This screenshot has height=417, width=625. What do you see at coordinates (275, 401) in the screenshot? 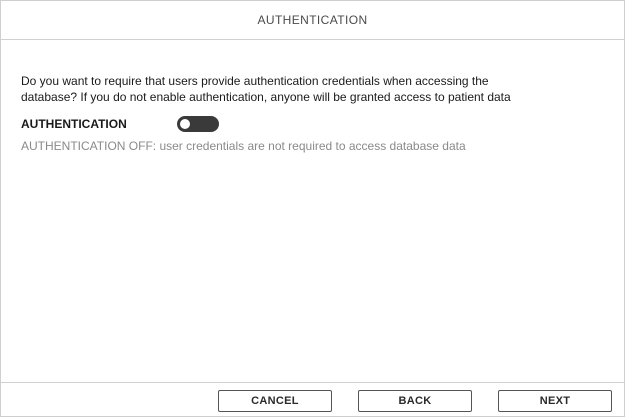
I see `cancel-button: CANCEL` at bounding box center [275, 401].